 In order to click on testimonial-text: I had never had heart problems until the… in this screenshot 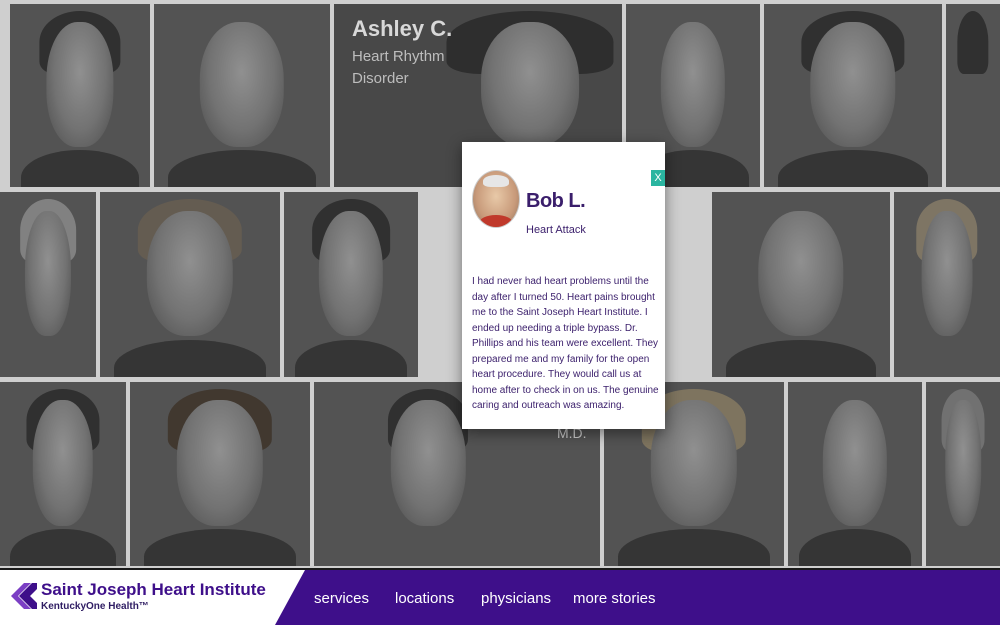, I will do `click(565, 343)`.